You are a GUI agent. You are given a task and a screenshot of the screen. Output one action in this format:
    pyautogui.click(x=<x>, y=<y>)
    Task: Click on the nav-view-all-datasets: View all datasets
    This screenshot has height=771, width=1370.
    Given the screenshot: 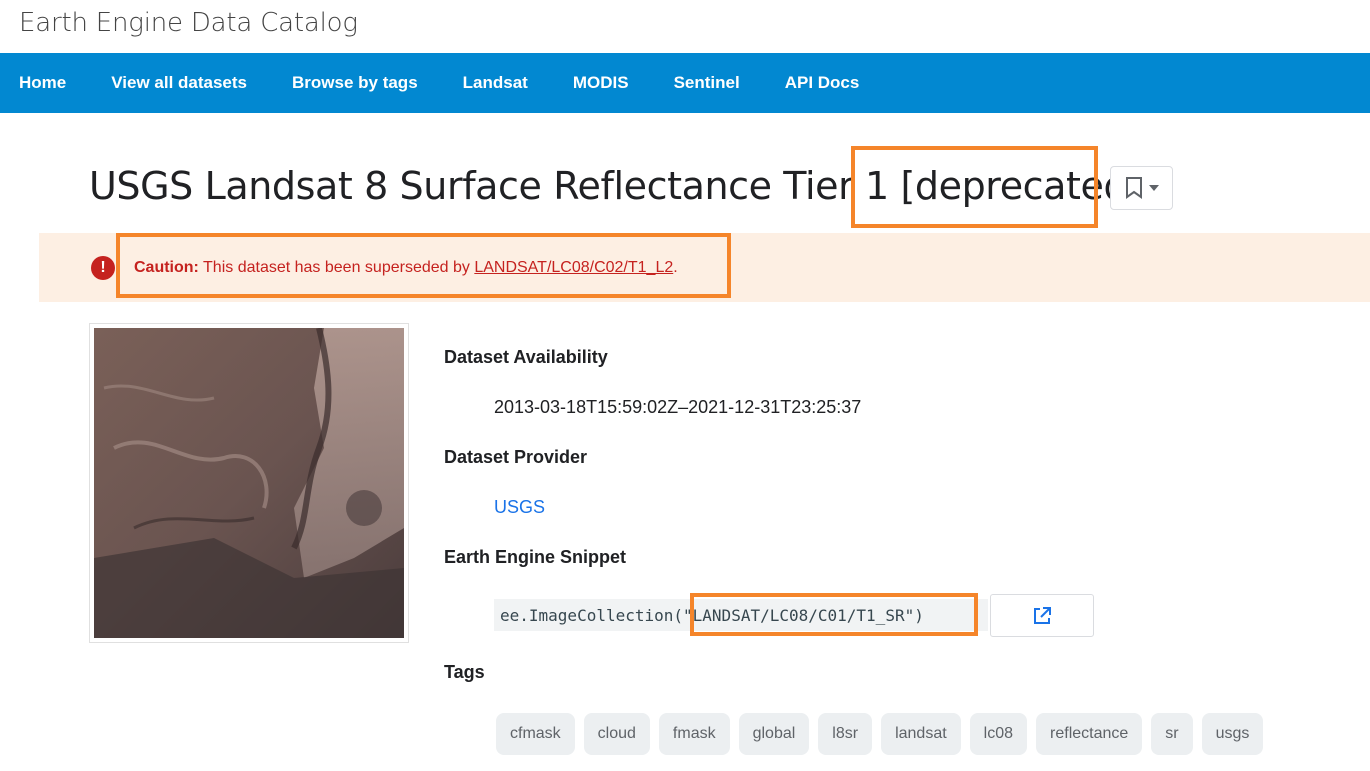 What is the action you would take?
    pyautogui.click(x=179, y=83)
    